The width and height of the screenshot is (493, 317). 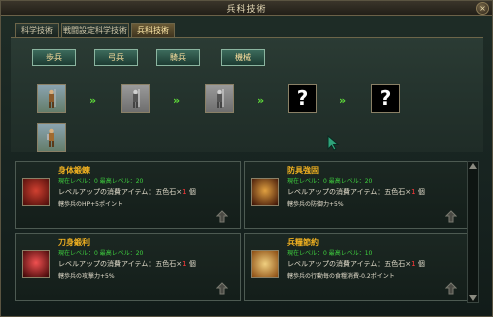 I want to click on scroll-down-icon, so click(x=473, y=298).